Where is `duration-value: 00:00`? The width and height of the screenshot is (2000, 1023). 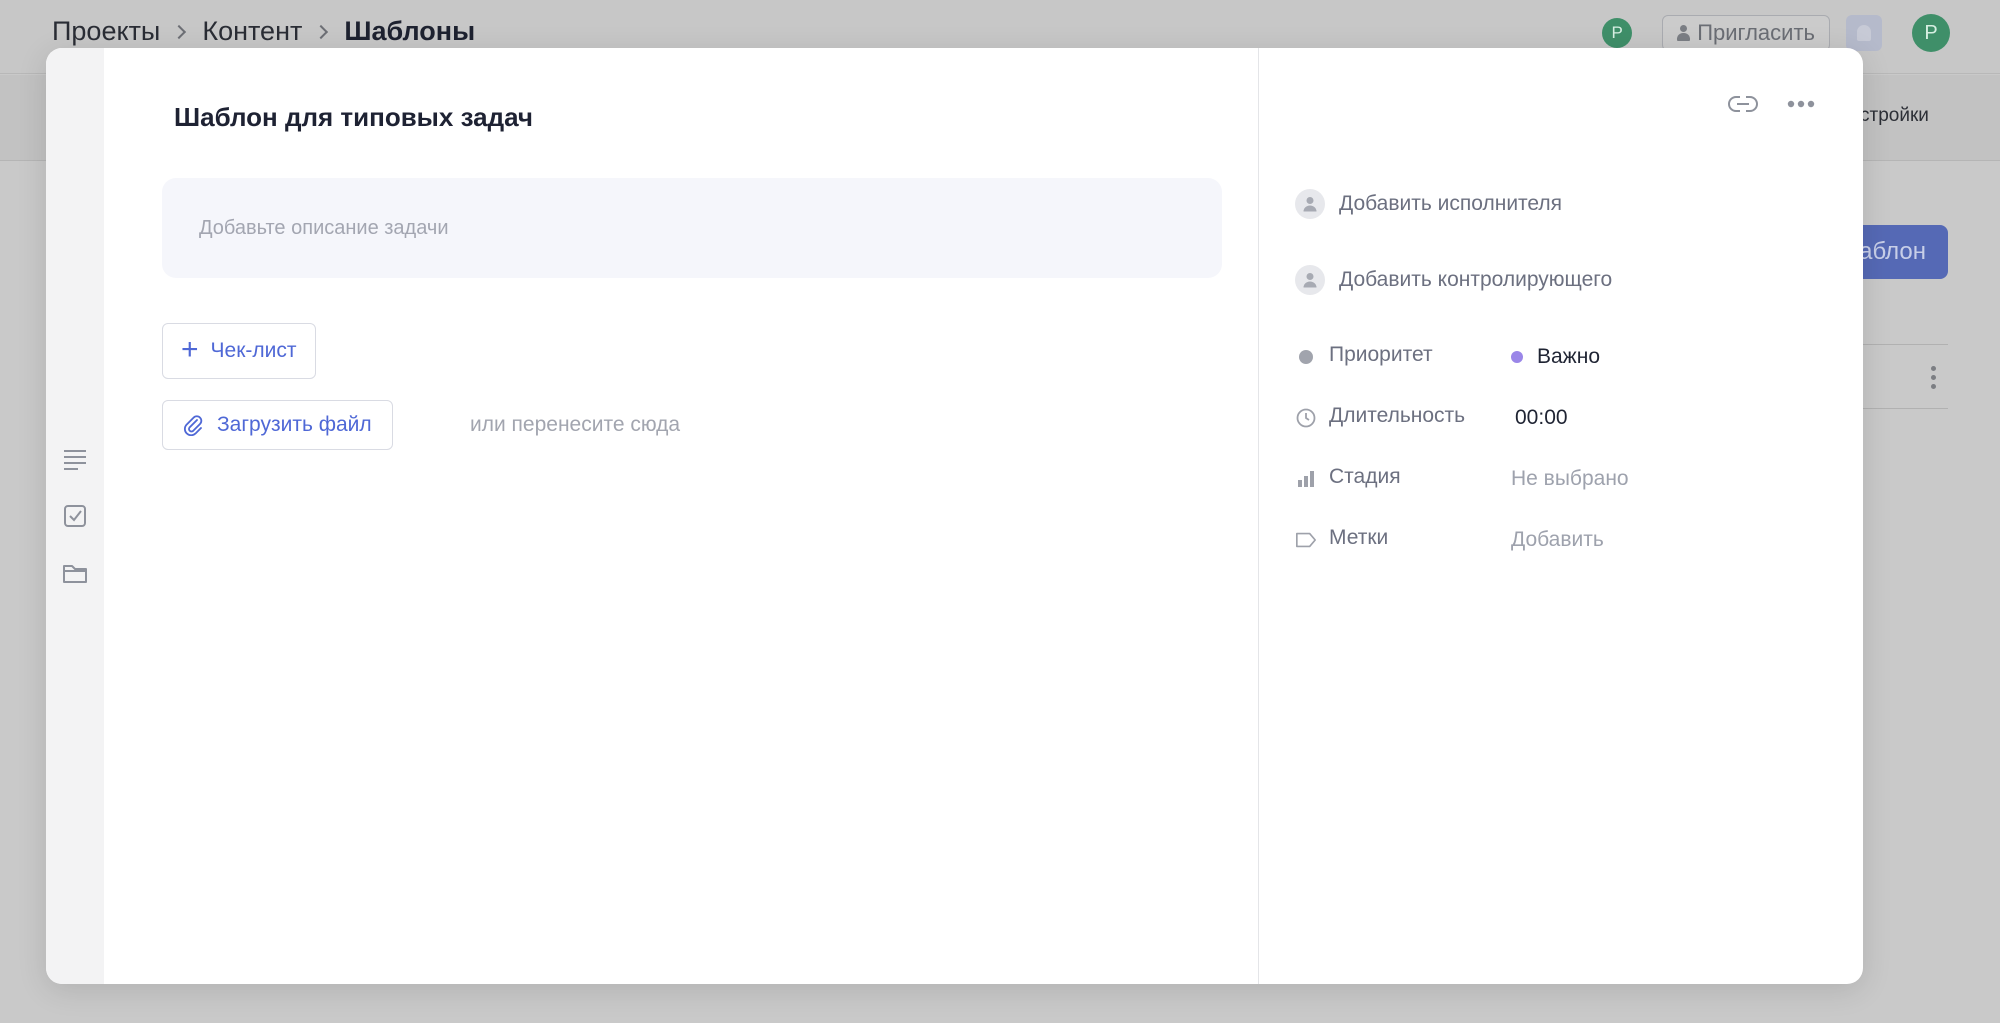
duration-value: 00:00 is located at coordinates (1541, 418).